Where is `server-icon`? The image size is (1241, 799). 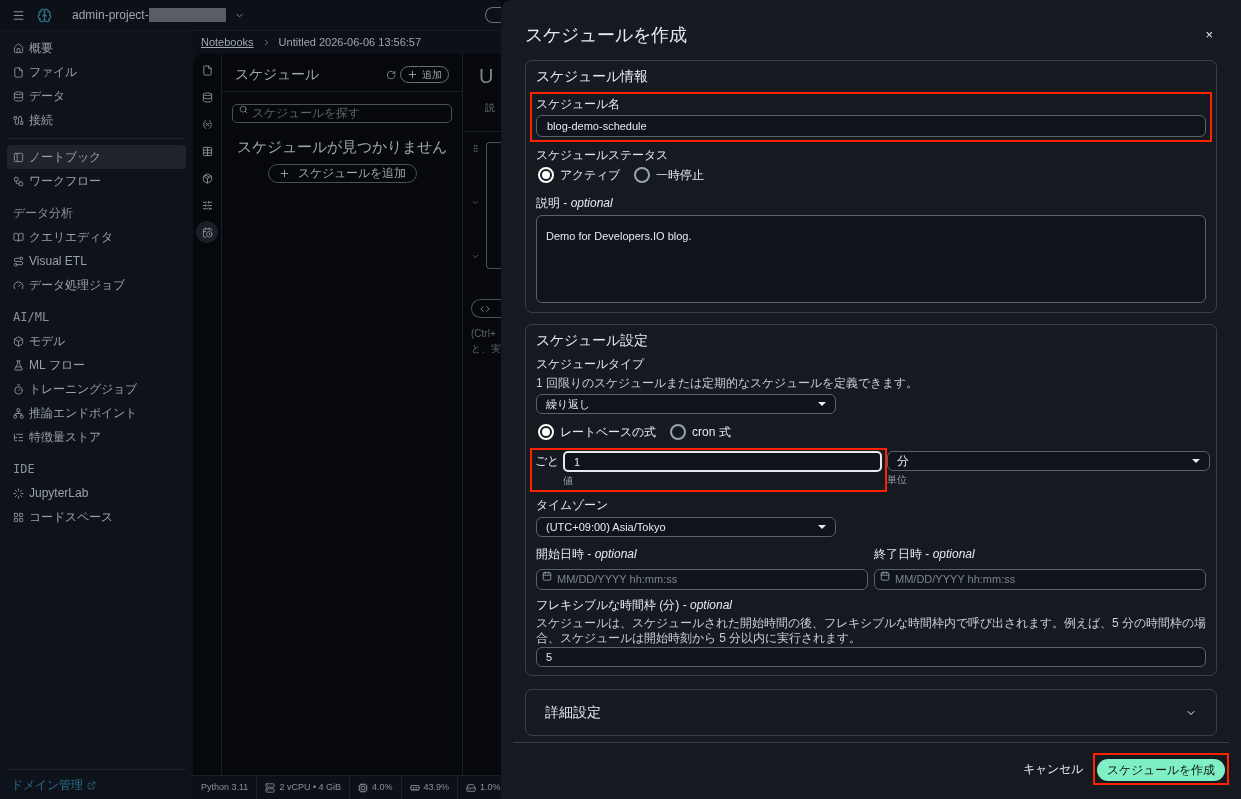
server-icon is located at coordinates (270, 787).